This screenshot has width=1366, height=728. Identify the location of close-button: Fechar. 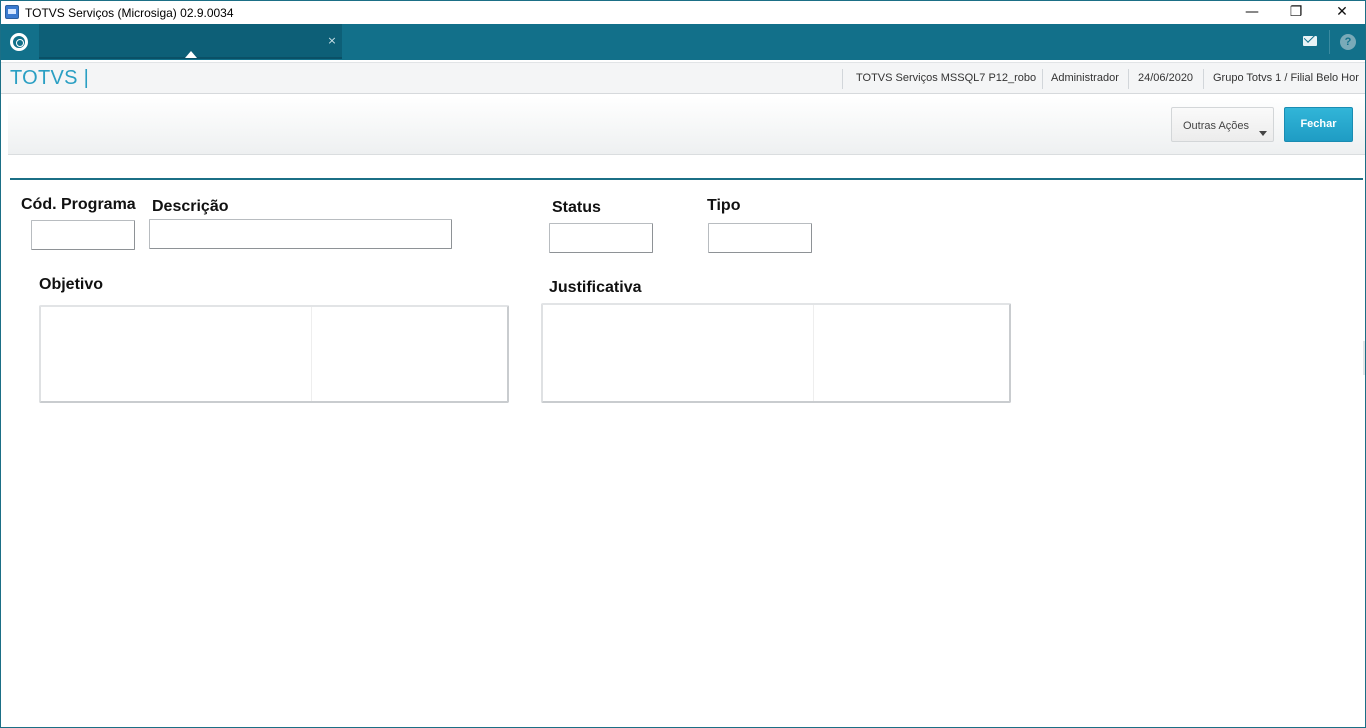
(1318, 124).